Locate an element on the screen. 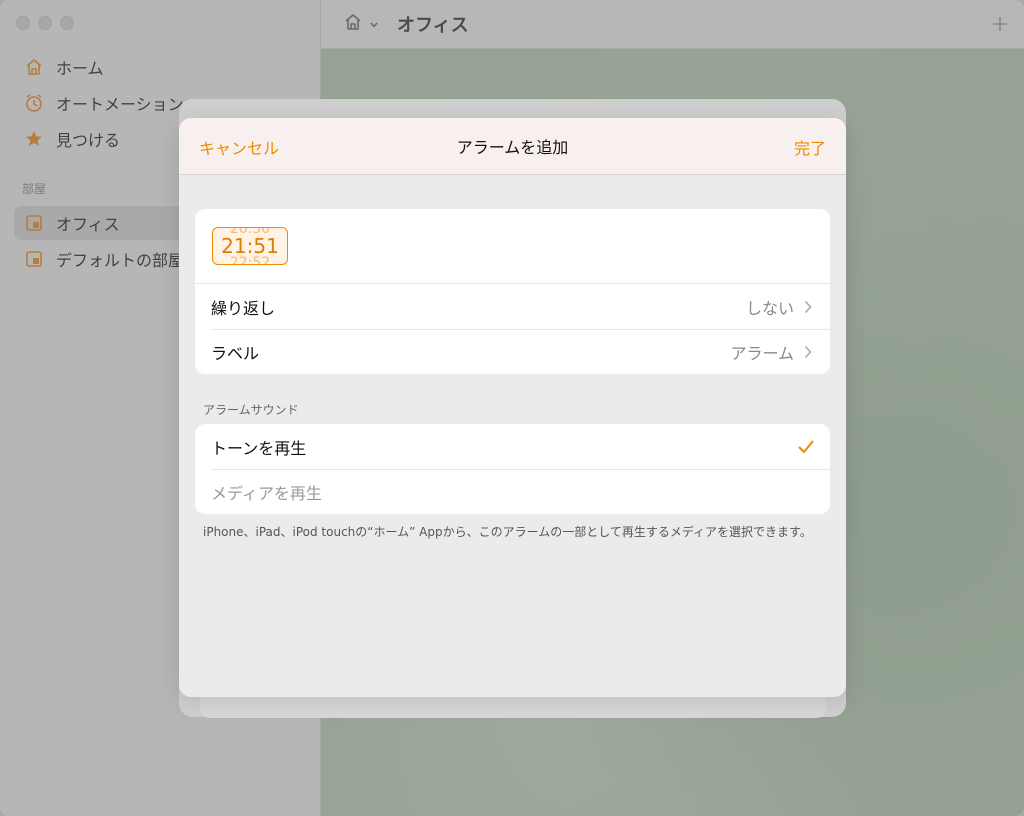 Image resolution: width=1024 pixels, height=816 pixels. repeat-value: しない is located at coordinates (769, 308).